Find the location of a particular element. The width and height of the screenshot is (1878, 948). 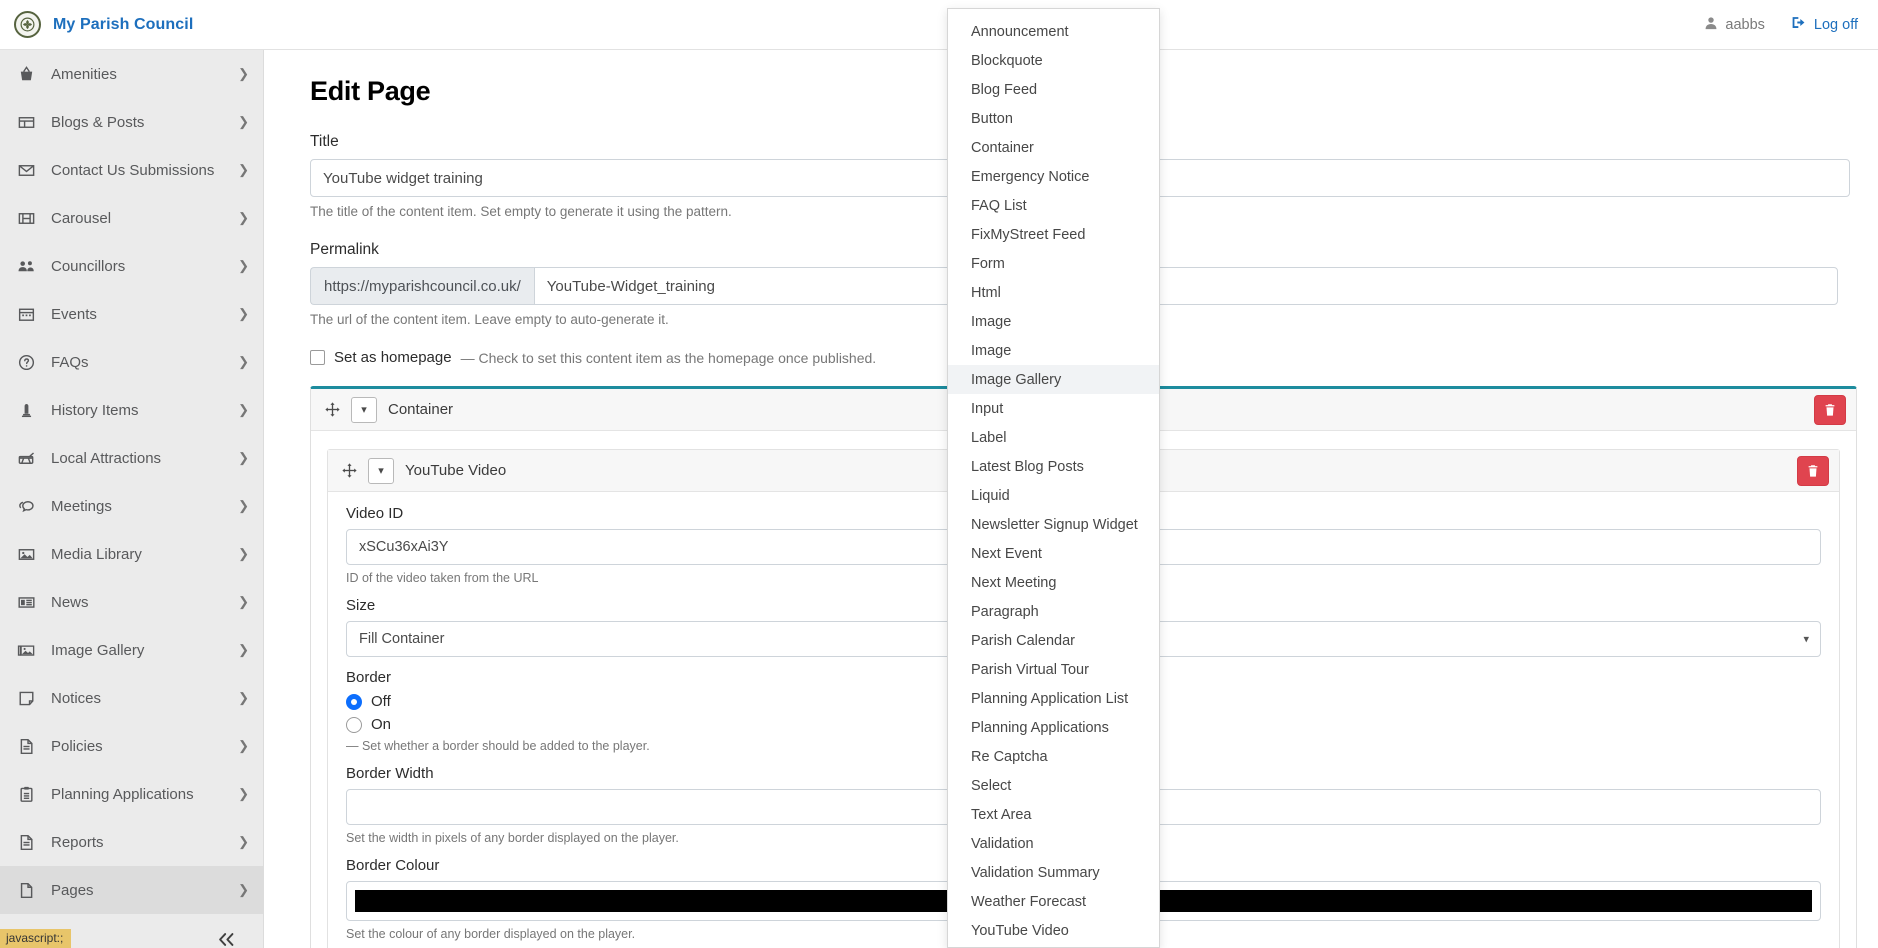

sidebar-item-label: Pages is located at coordinates (72, 890).